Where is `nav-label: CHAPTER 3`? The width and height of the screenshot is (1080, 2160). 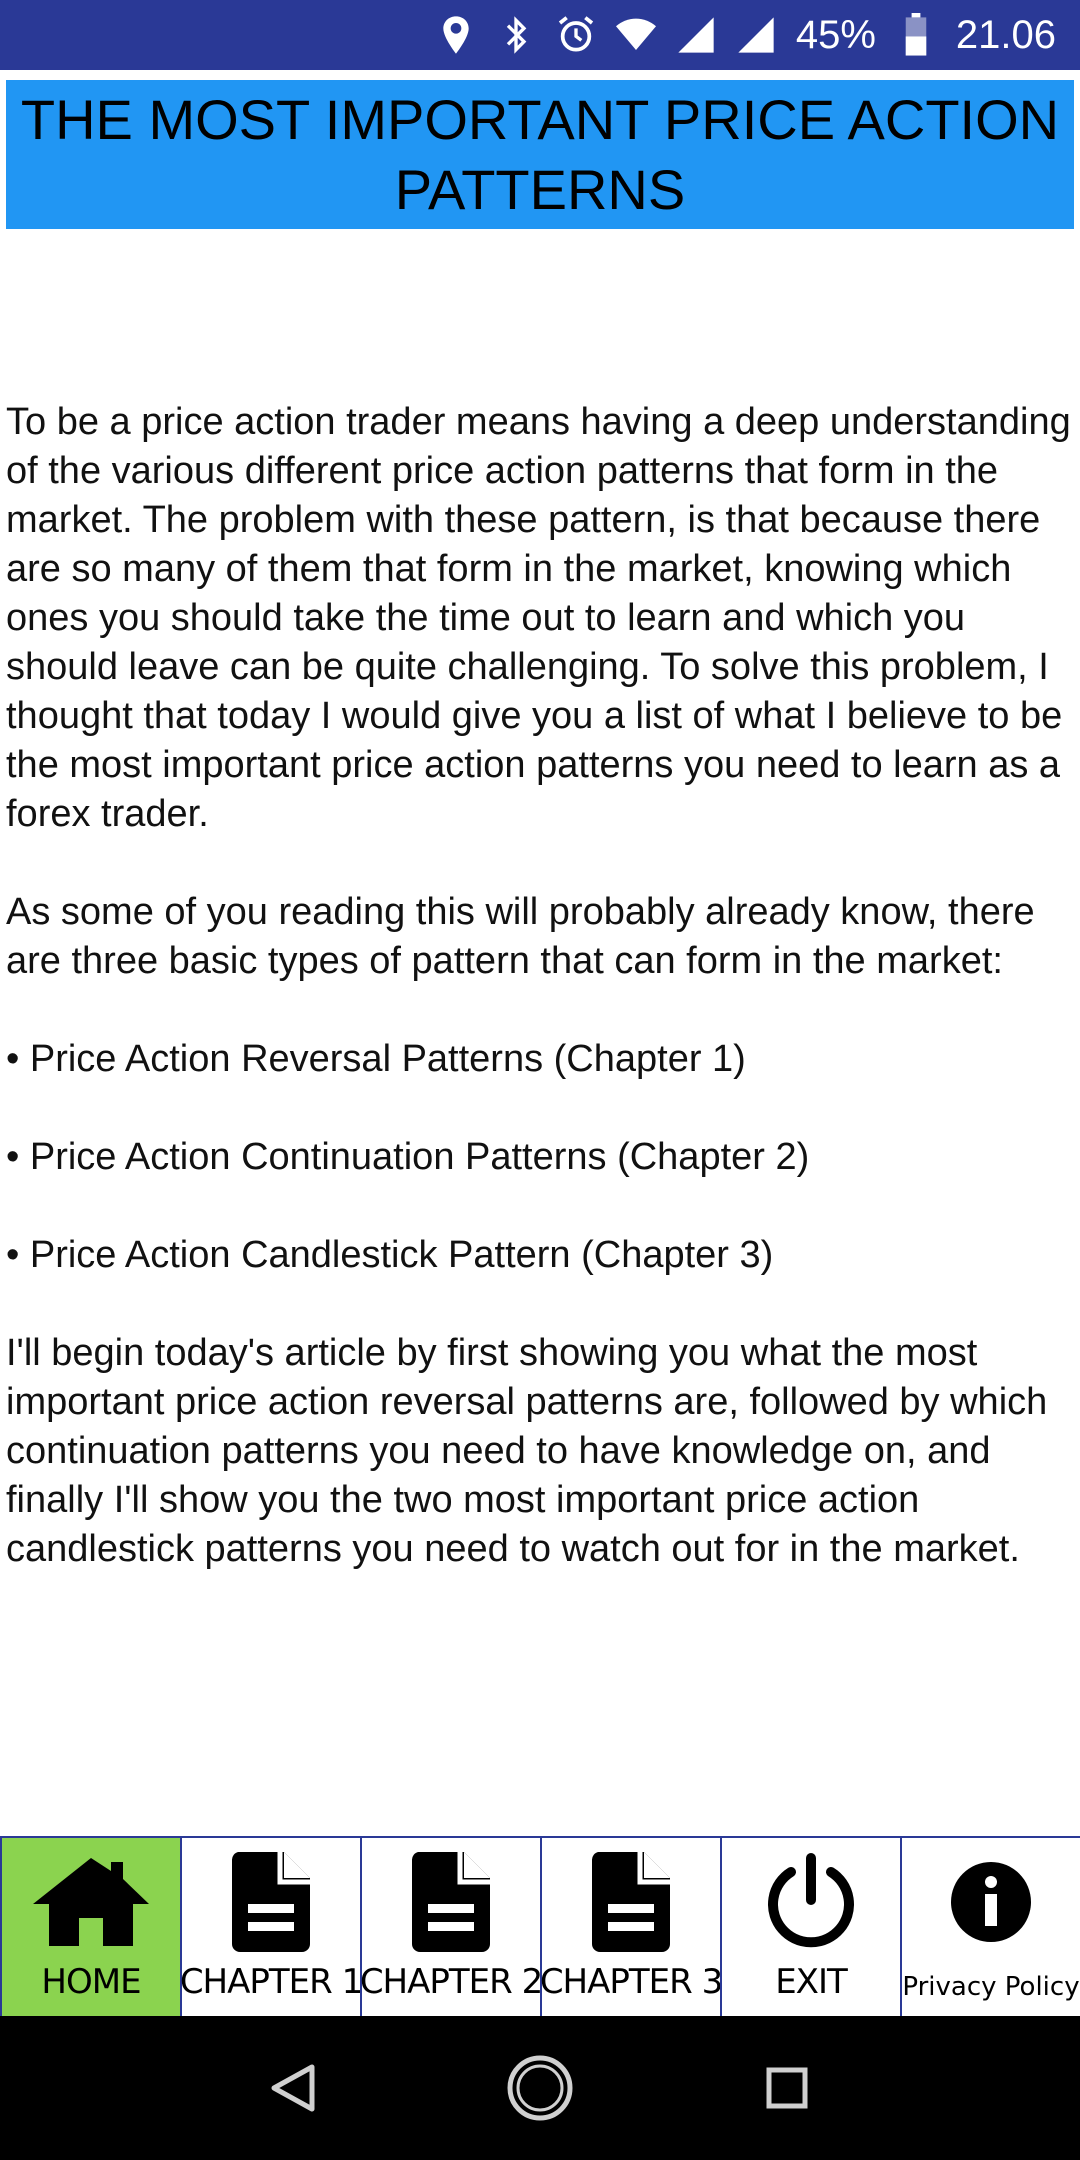
nav-label: CHAPTER 3 is located at coordinates (631, 1982).